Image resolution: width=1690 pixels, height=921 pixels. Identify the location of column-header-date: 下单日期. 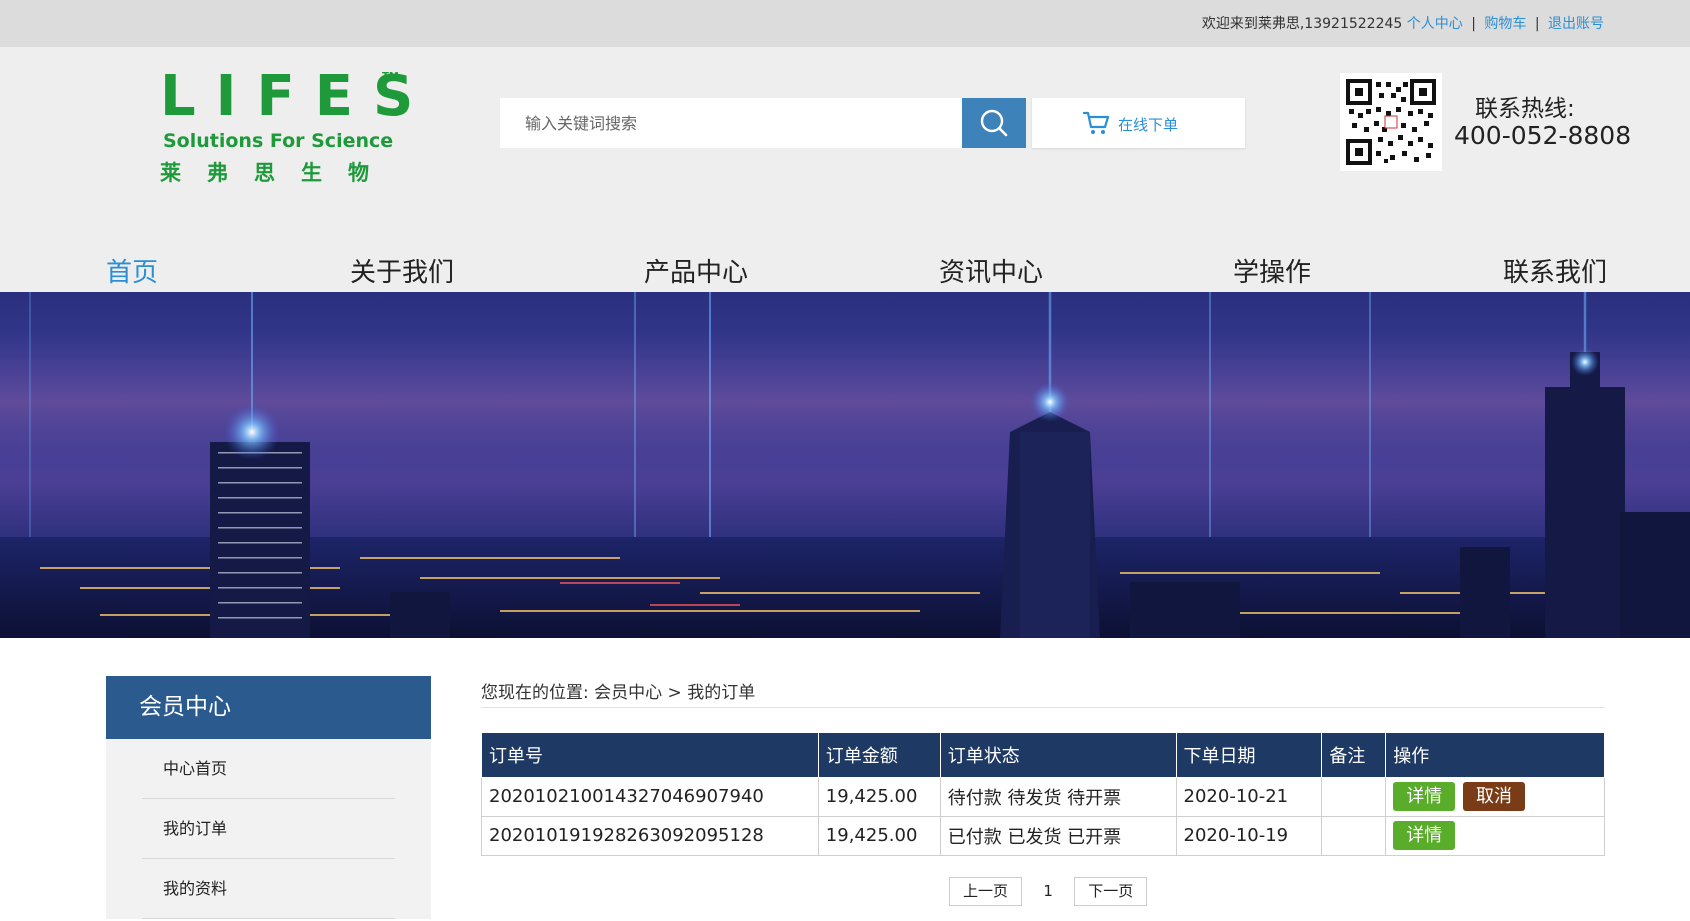
(1249, 755).